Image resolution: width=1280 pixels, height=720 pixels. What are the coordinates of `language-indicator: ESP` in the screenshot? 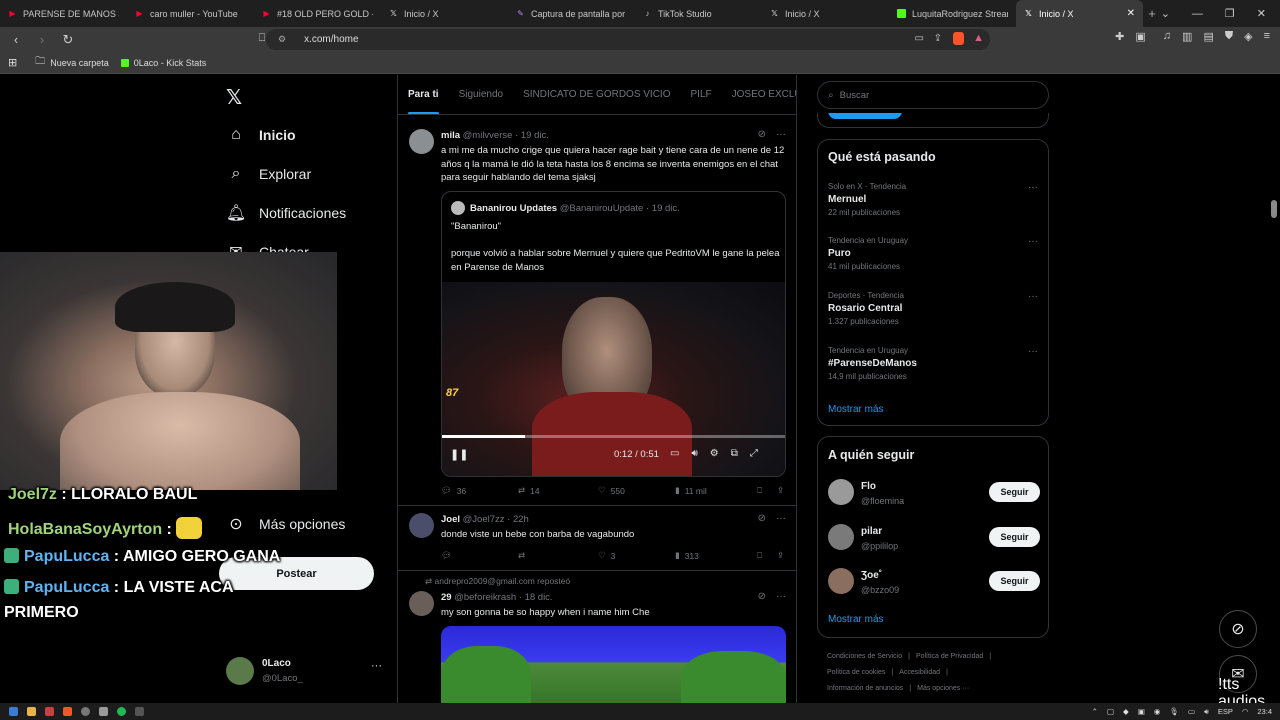 It's located at (1225, 711).